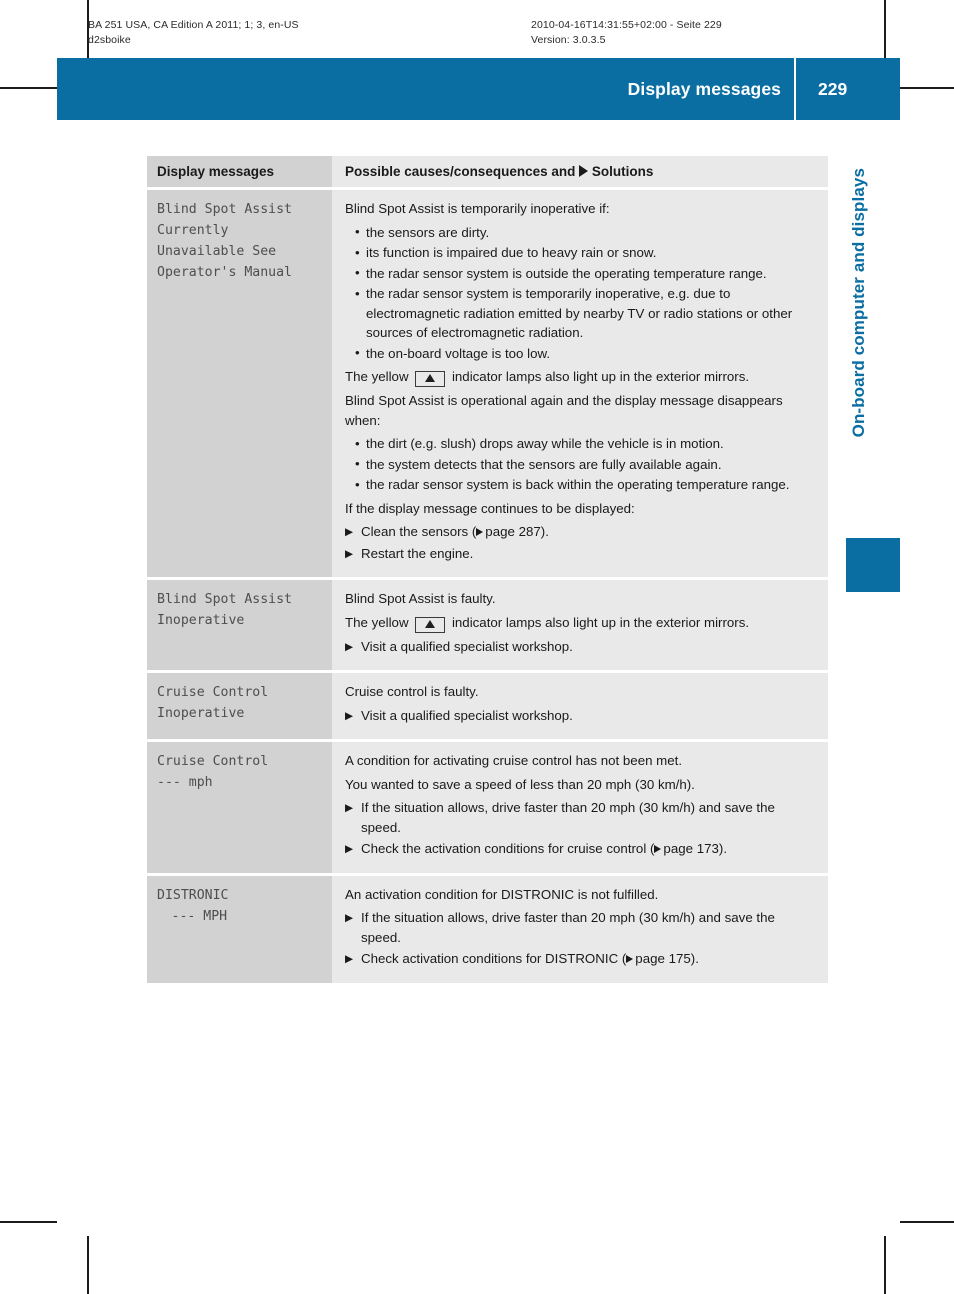 This screenshot has height=1294, width=954. I want to click on page-cross-reference: page 175, so click(658, 958).